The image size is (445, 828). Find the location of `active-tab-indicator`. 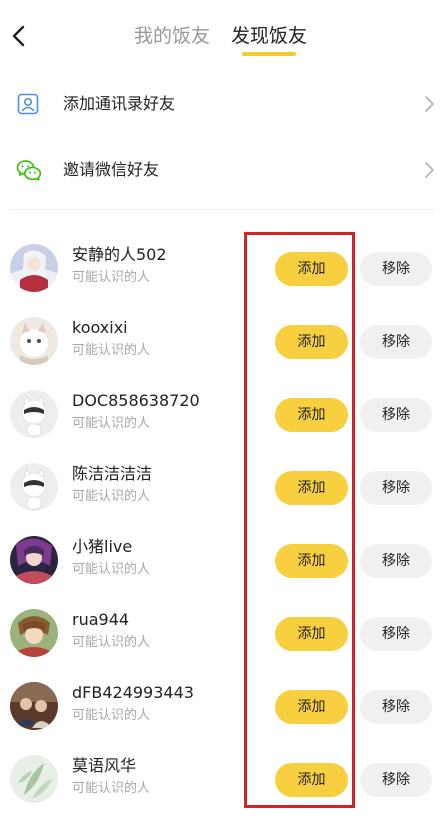

active-tab-indicator is located at coordinates (269, 54).